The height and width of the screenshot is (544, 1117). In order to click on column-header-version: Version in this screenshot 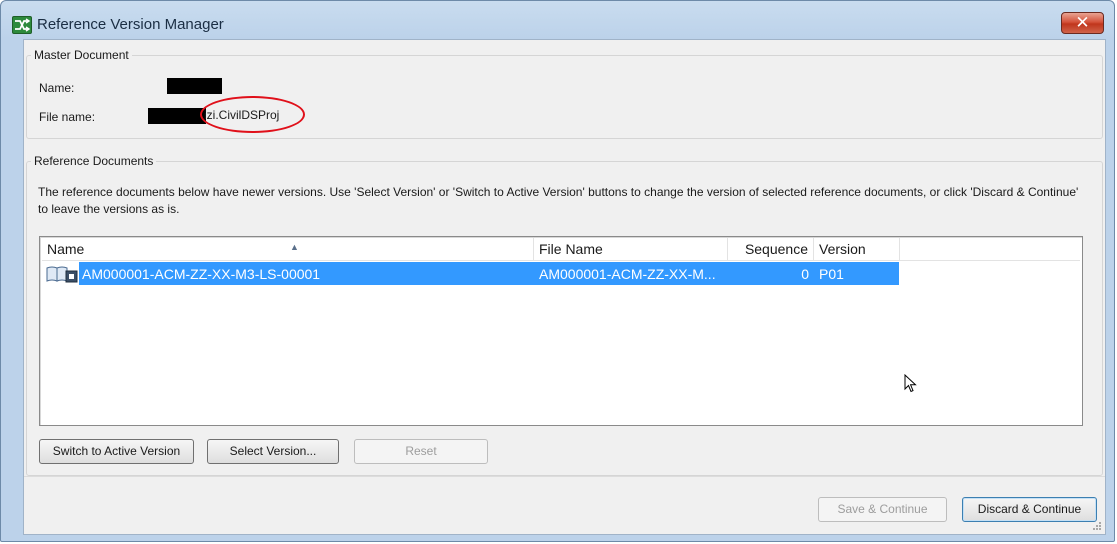, I will do `click(857, 249)`.